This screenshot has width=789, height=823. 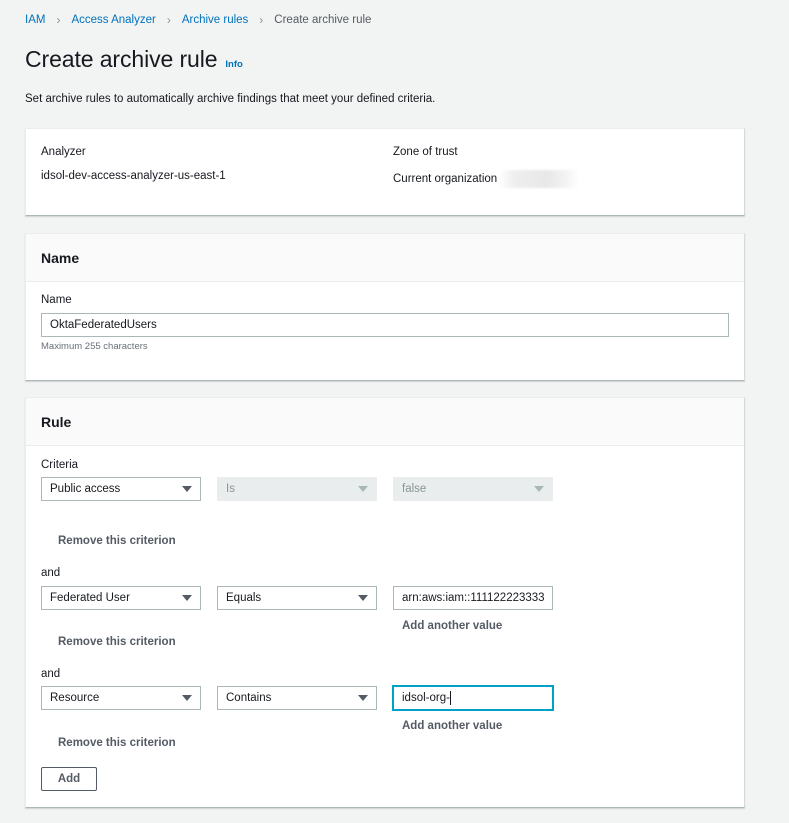 What do you see at coordinates (85, 489) in the screenshot?
I see `criterion-1-property-value: Public access` at bounding box center [85, 489].